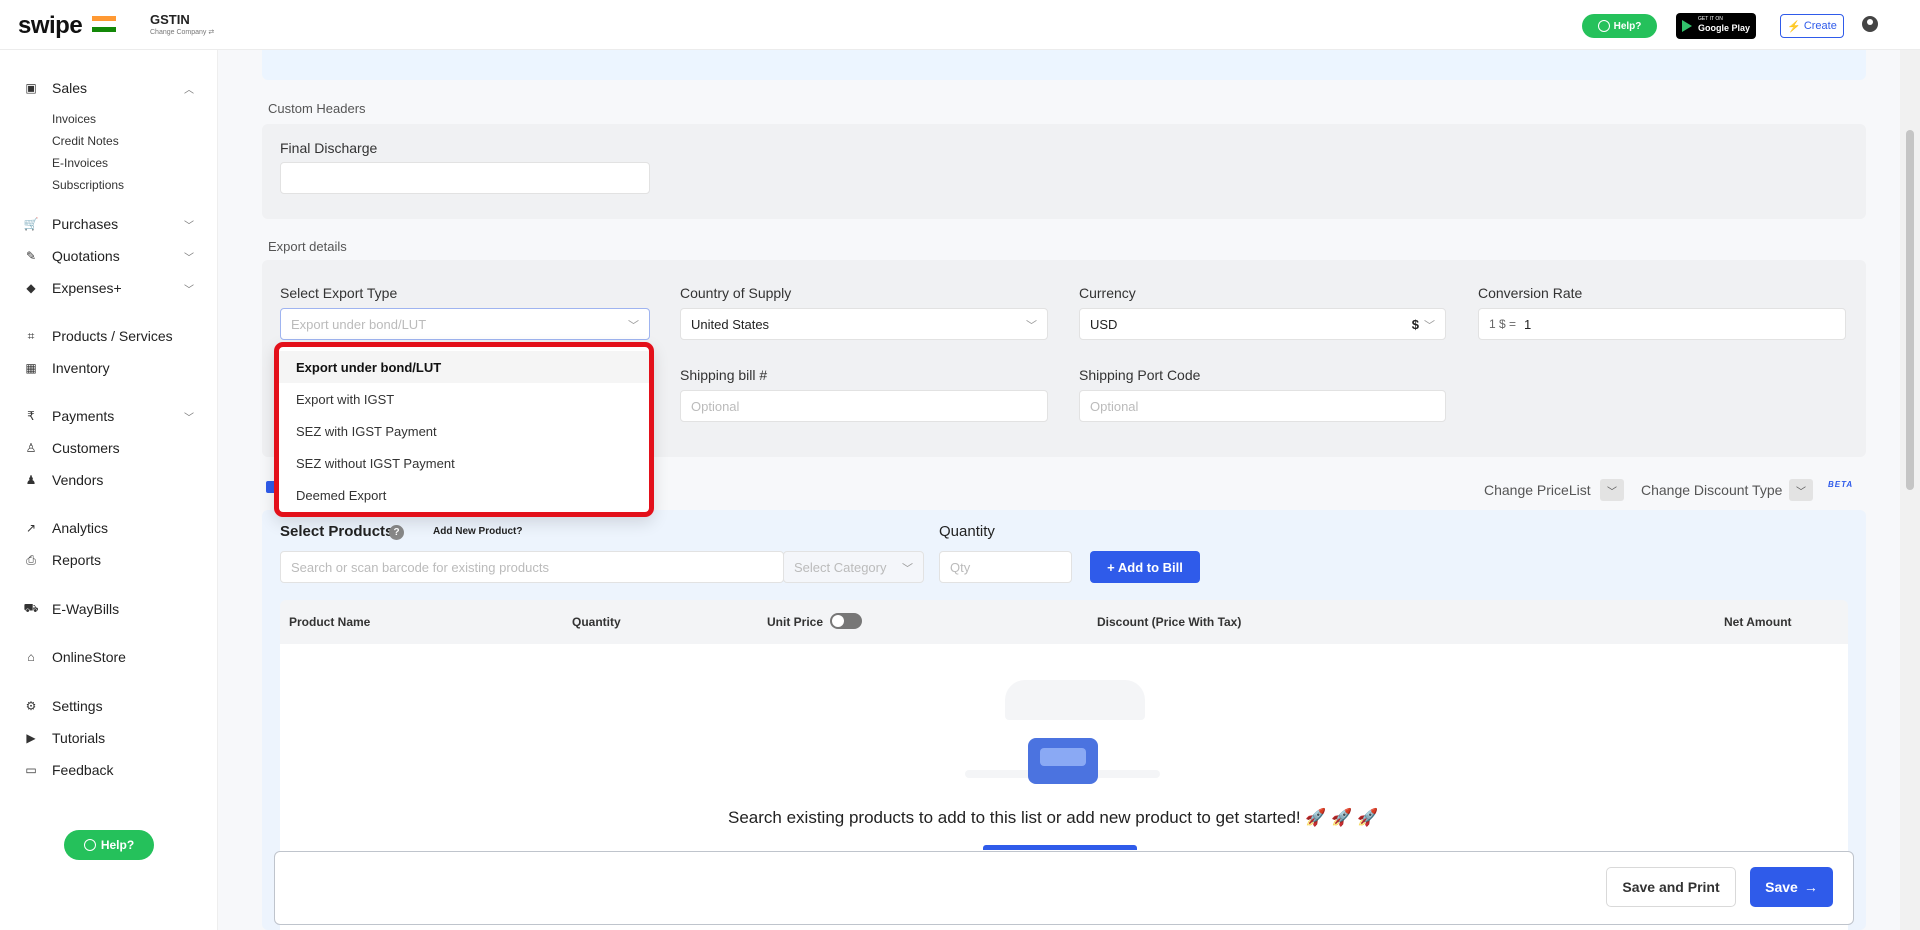 The height and width of the screenshot is (930, 1920). What do you see at coordinates (1841, 484) in the screenshot?
I see `beta-badge: BETA` at bounding box center [1841, 484].